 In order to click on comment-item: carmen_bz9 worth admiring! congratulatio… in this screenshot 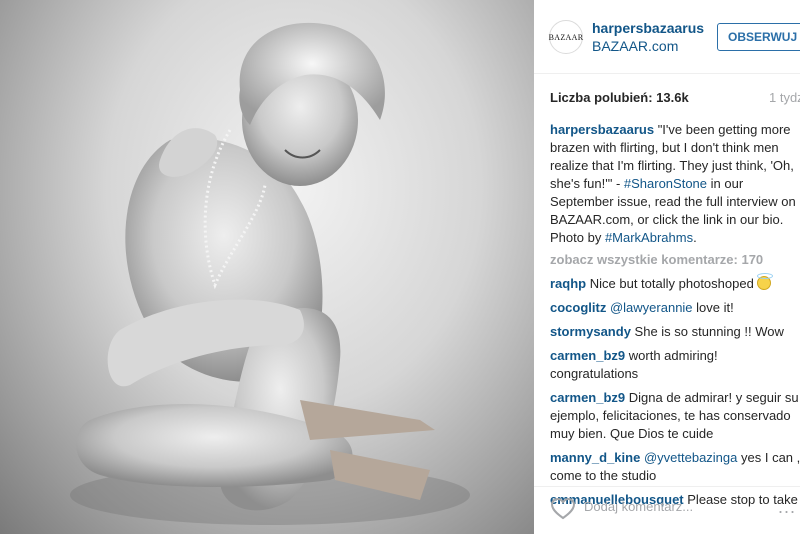, I will do `click(675, 365)`.